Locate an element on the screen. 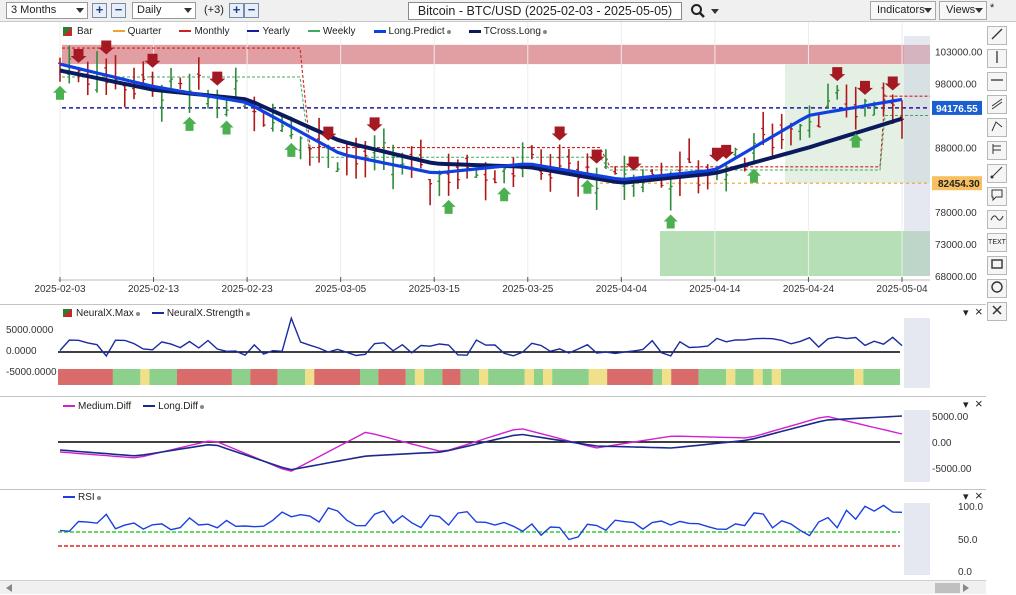 Image resolution: width=1016 pixels, height=595 pixels. legend-monthly: Monthly is located at coordinates (204, 31).